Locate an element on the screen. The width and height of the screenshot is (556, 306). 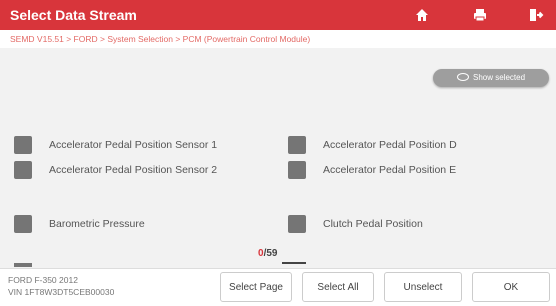
show-selected-label: Show selected is located at coordinates (499, 77).